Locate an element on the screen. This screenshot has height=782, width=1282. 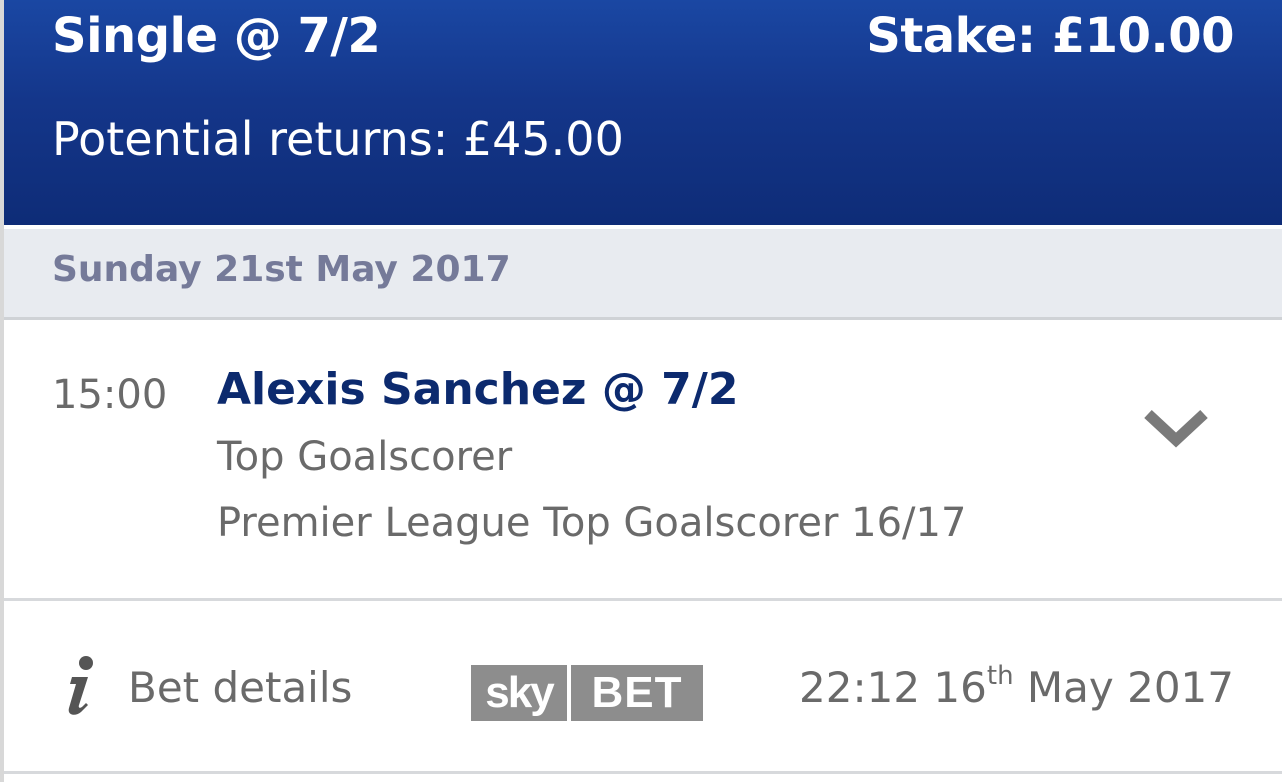
selection-market: Top Goalscorer is located at coordinates (365, 457).